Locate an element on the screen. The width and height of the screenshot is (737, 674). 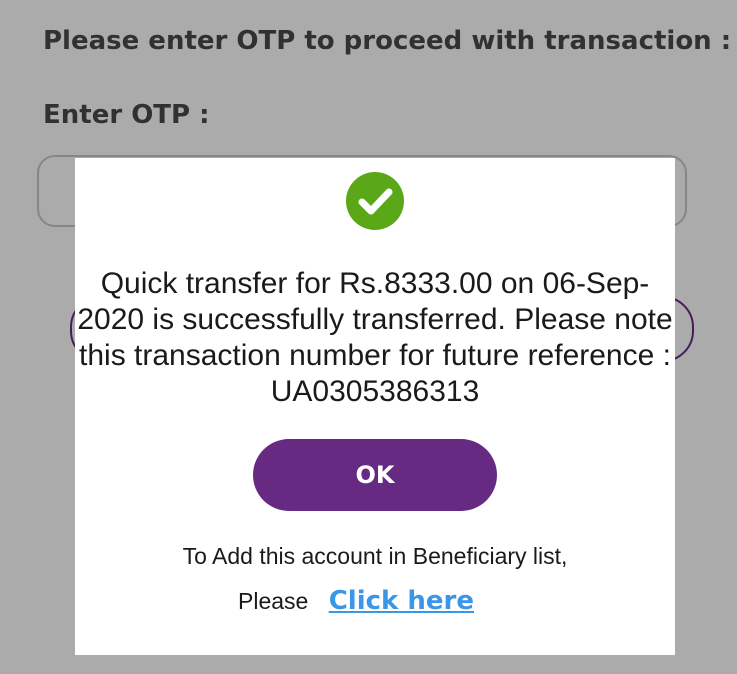
please-row: Please Click here is located at coordinates (356, 604).